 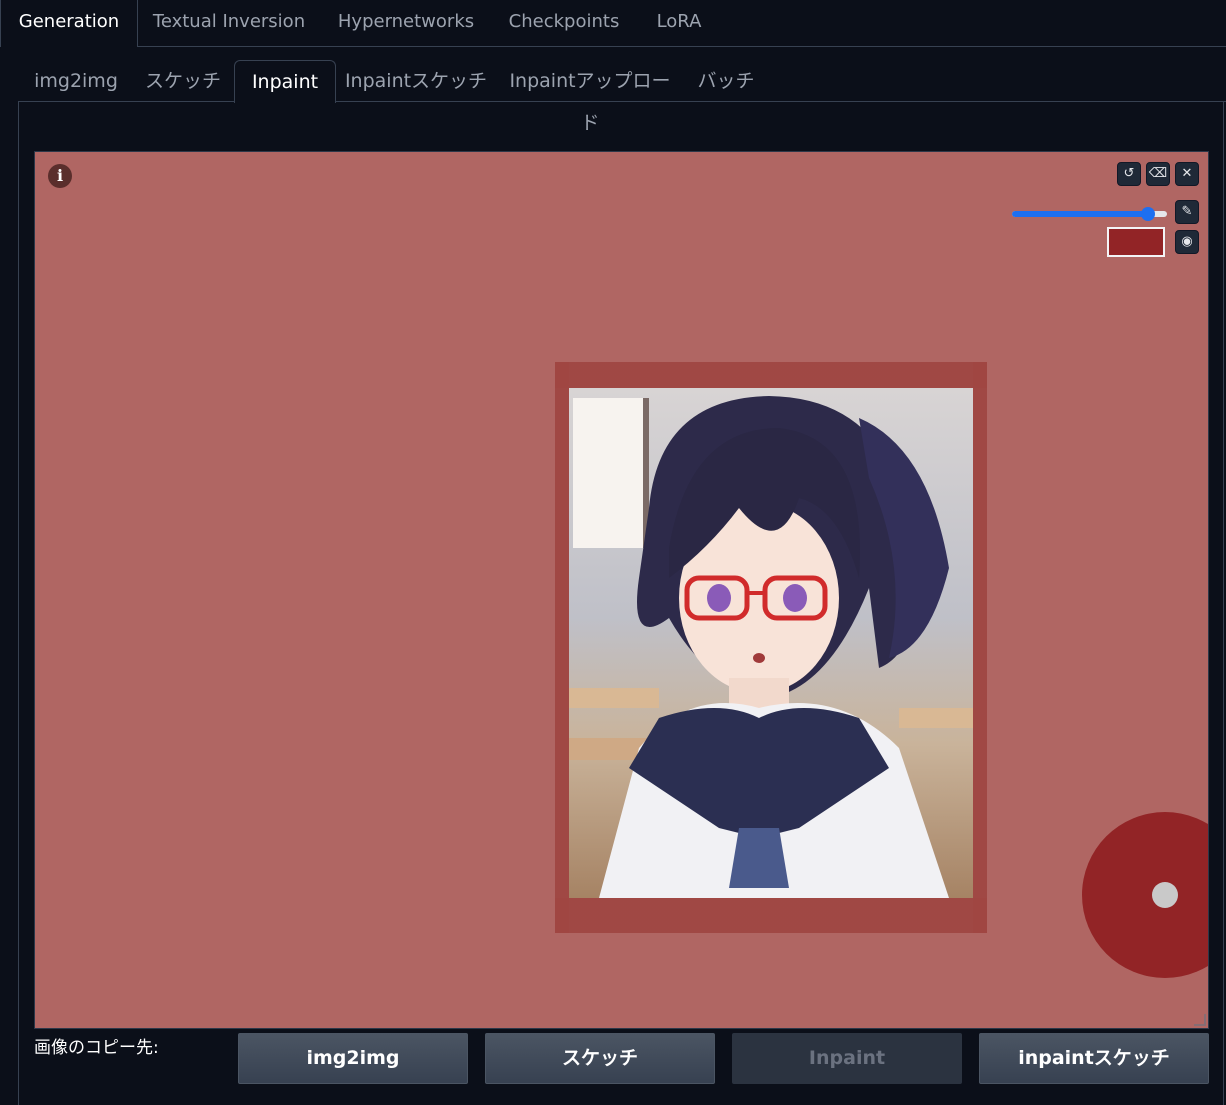 What do you see at coordinates (183, 80) in the screenshot?
I see `tab-sketch: スケッチ` at bounding box center [183, 80].